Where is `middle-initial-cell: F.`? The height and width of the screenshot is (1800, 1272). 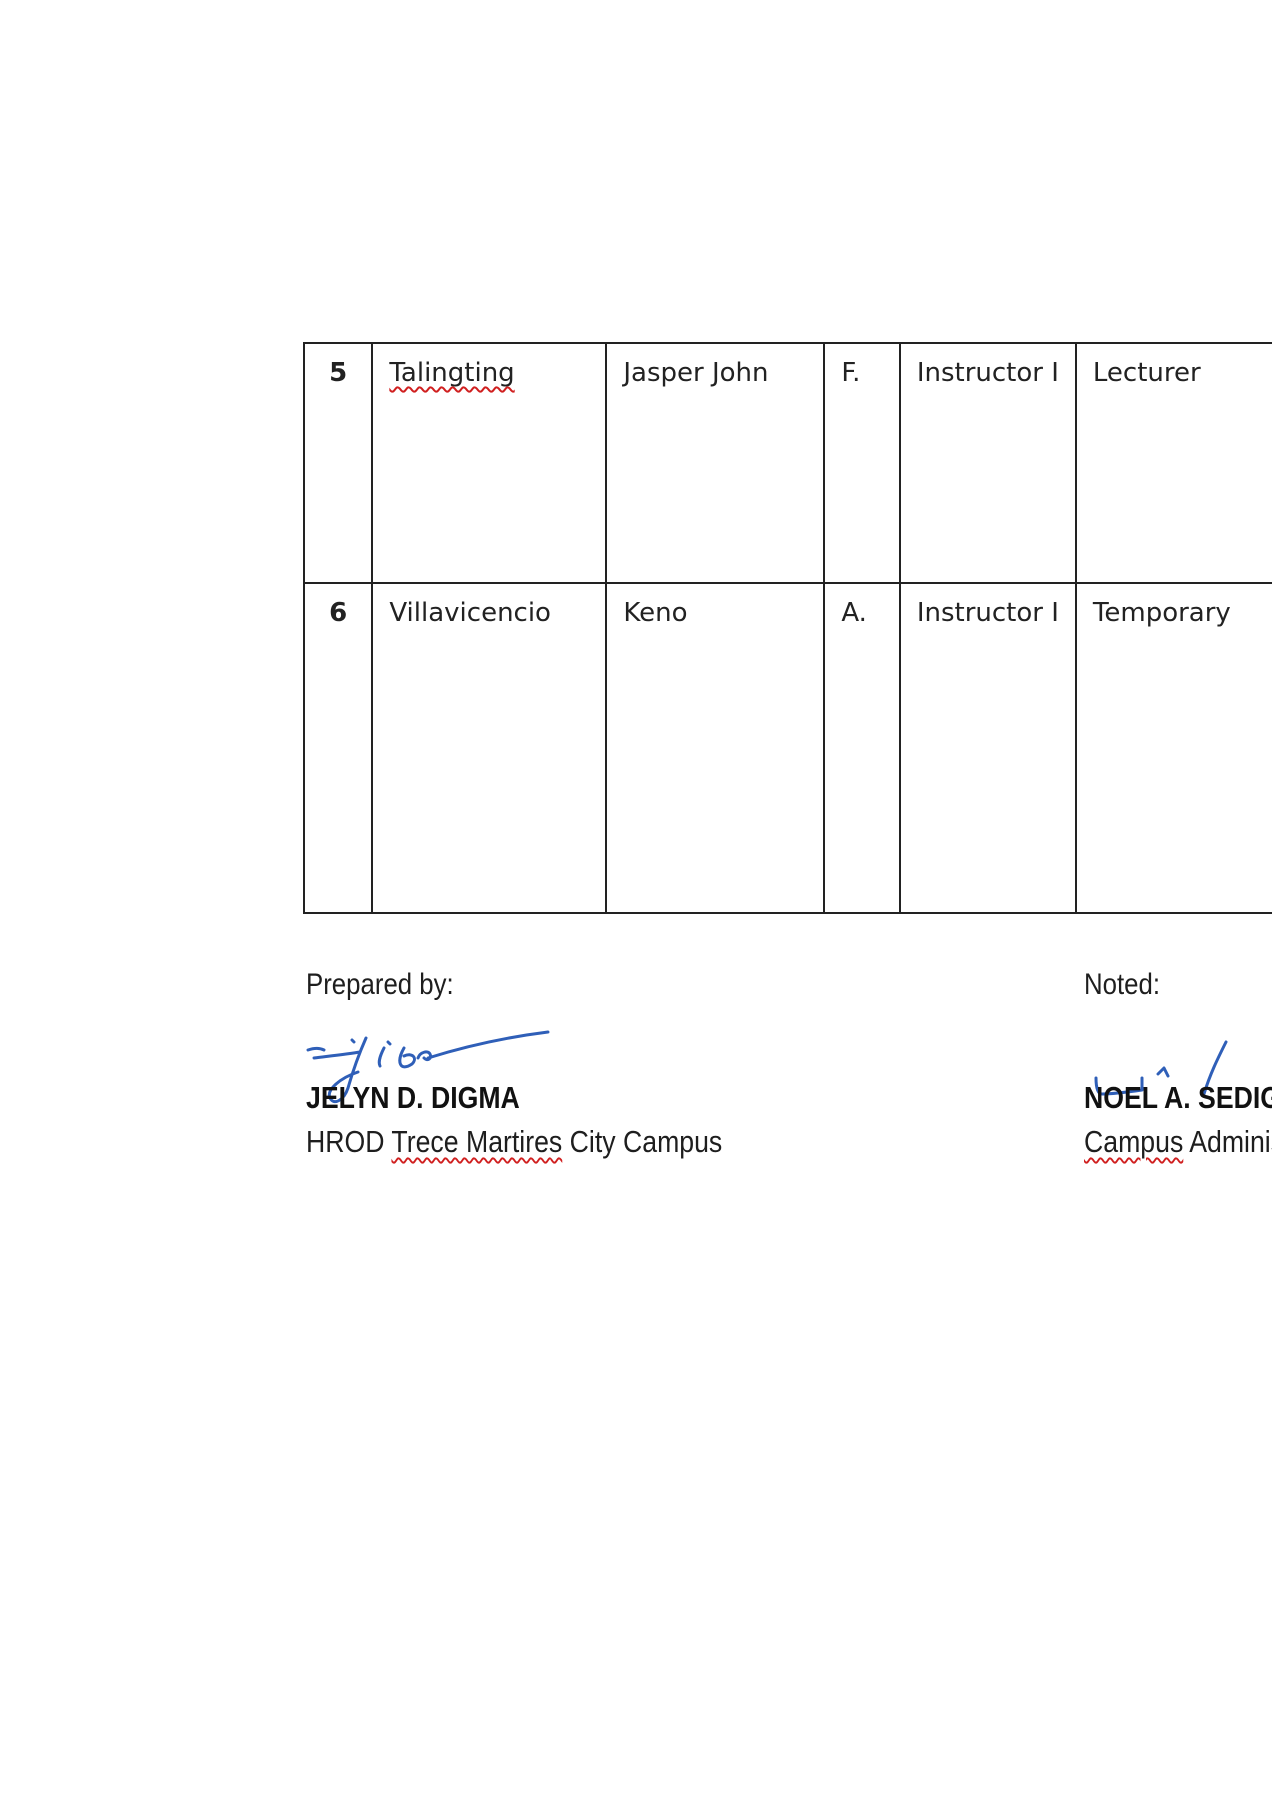
middle-initial-cell: F. is located at coordinates (862, 463).